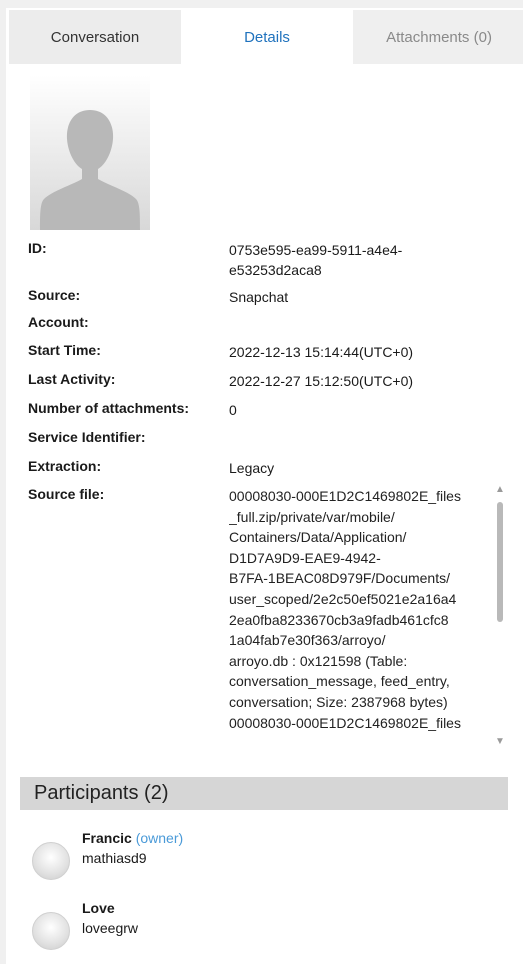 This screenshot has width=523, height=964. Describe the element at coordinates (232, 925) in the screenshot. I see `participant-item: Love loveegrw` at that location.